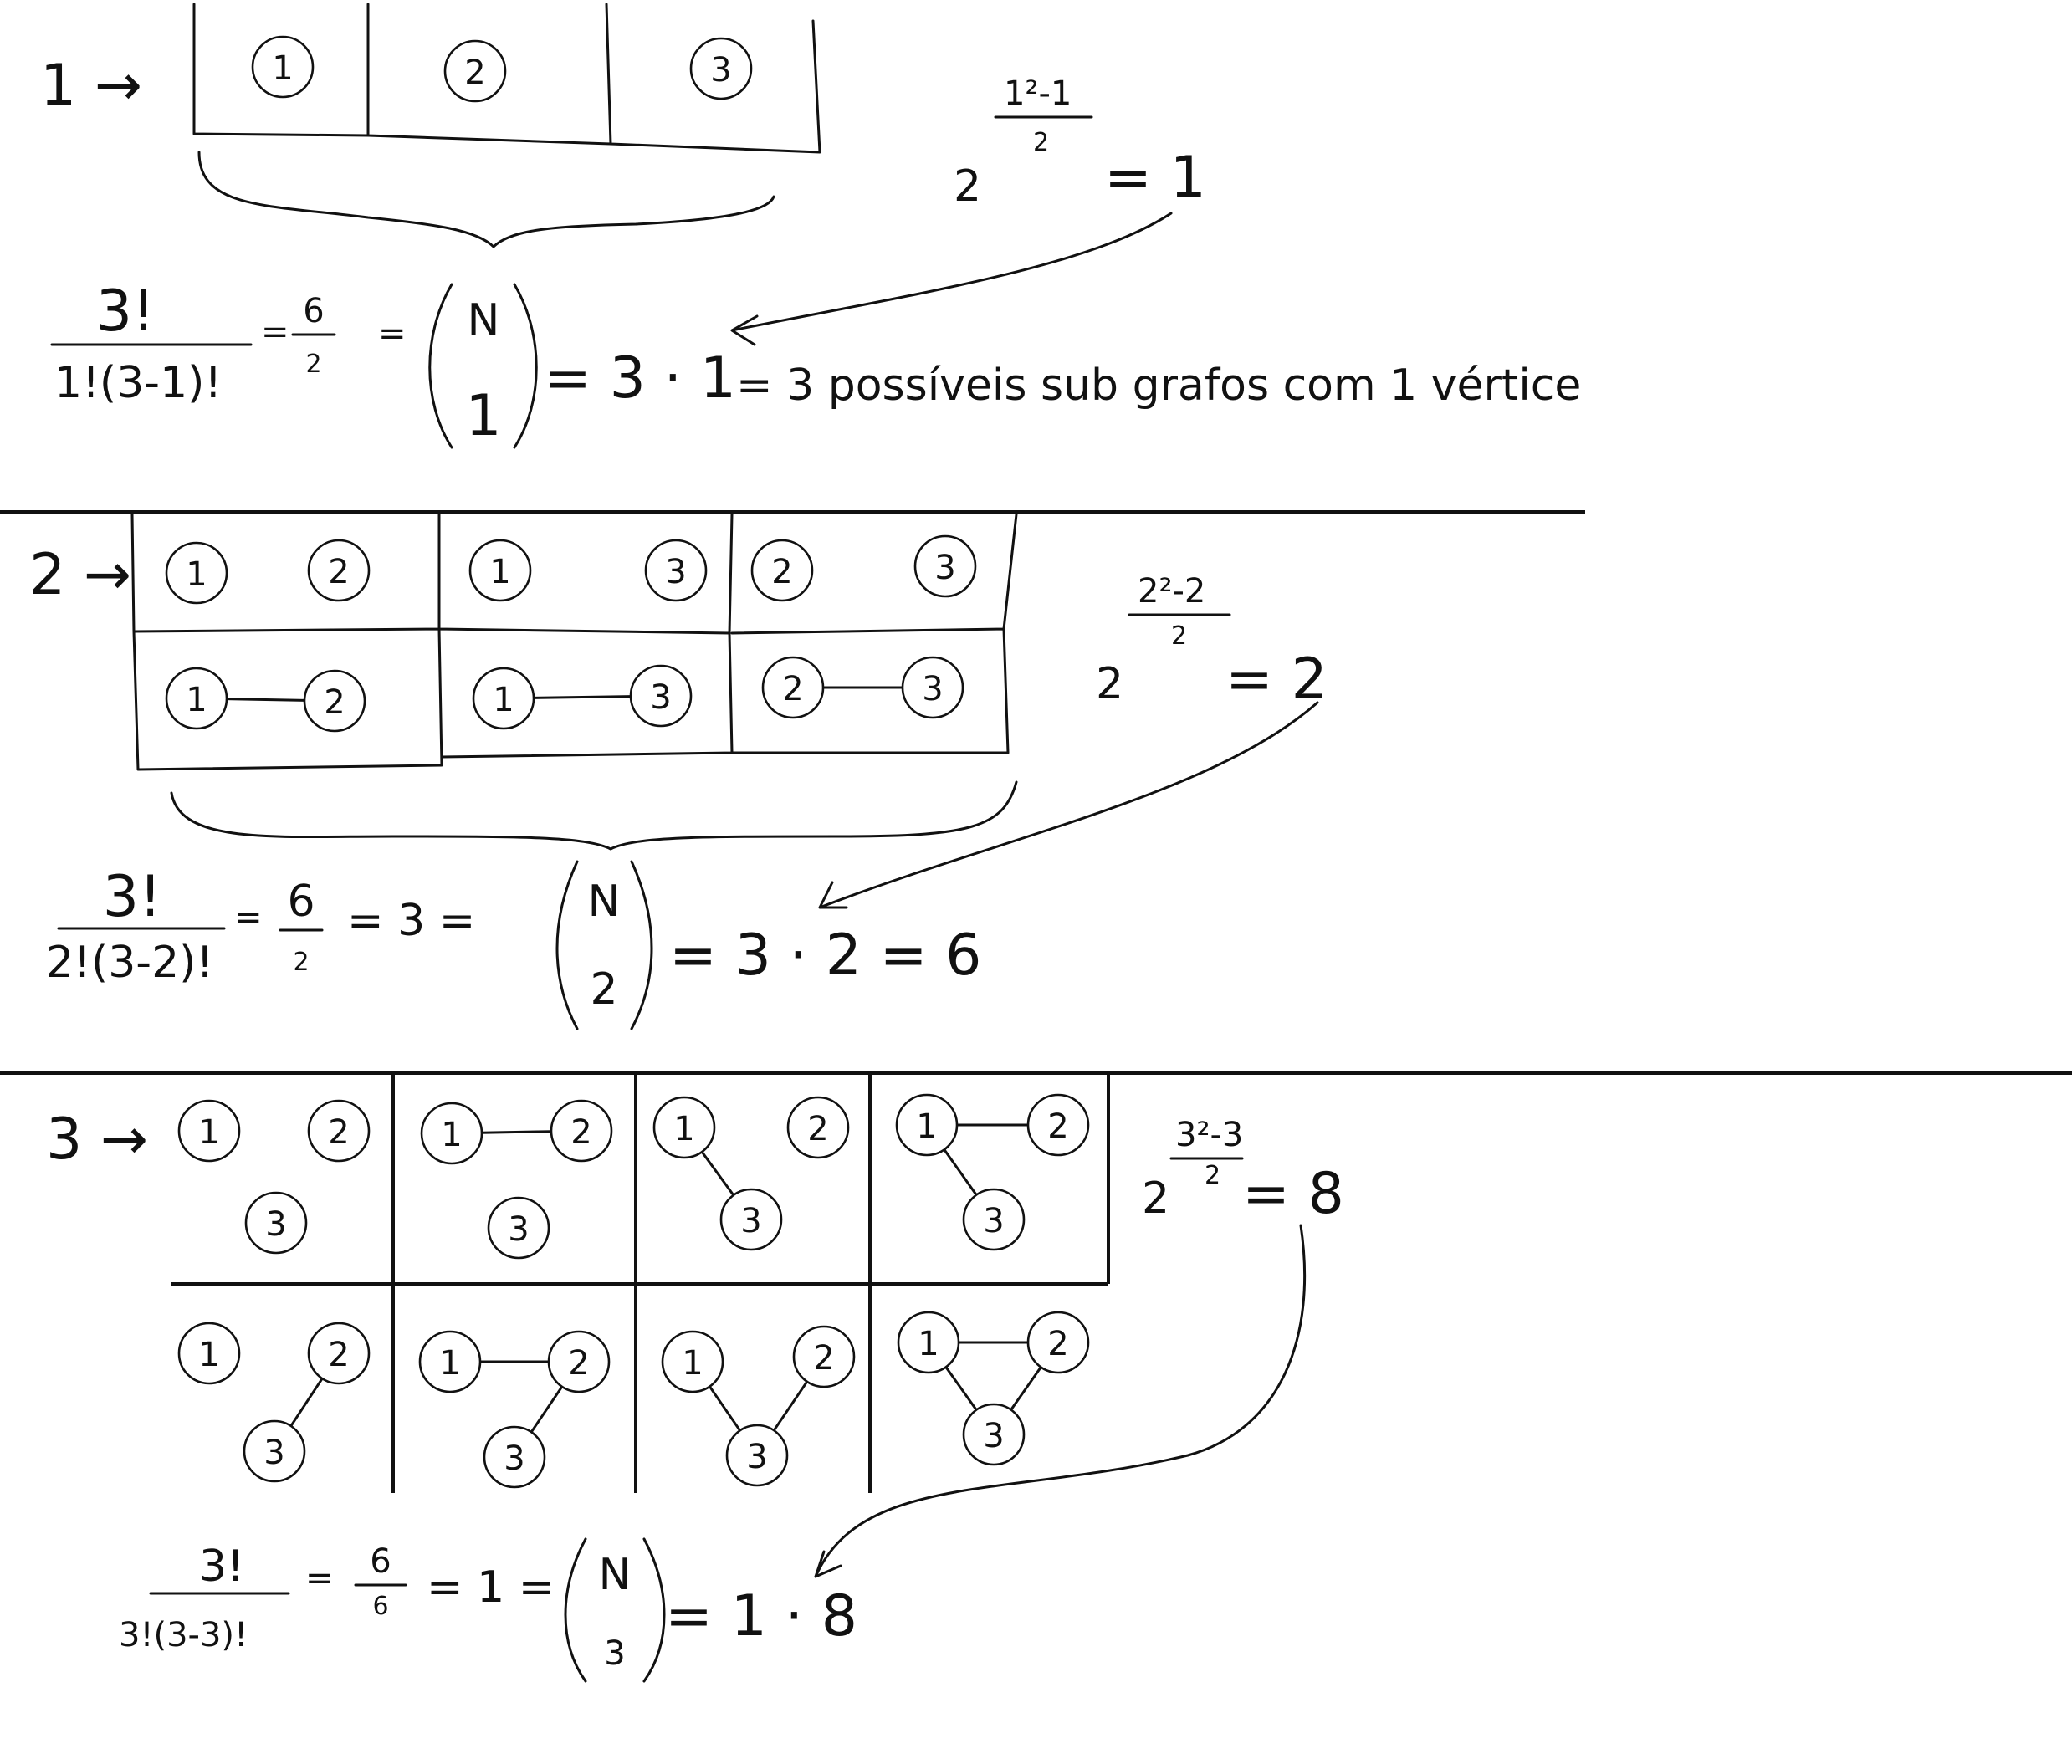  I want to click on section-1-result: = 3 · 1, so click(640, 378).